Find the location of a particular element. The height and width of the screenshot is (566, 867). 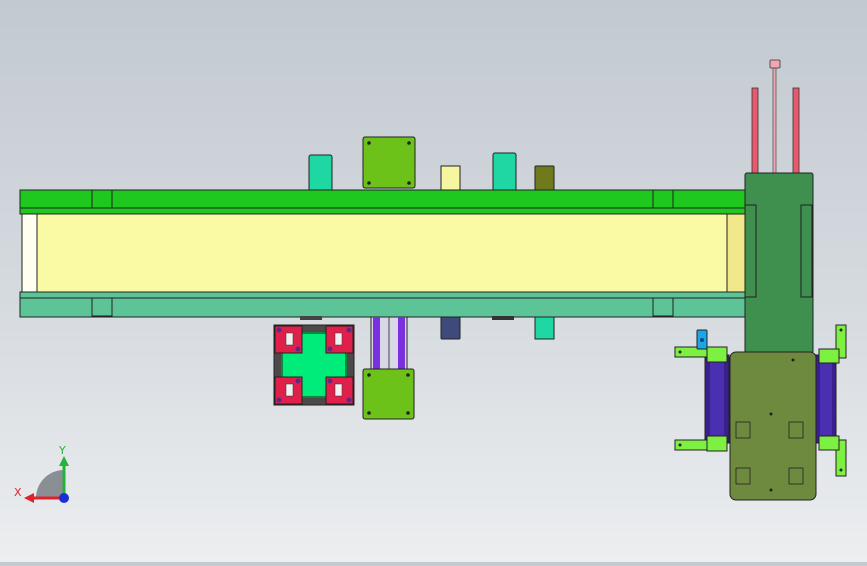

bottom-motor is located at coordinates (388, 394).